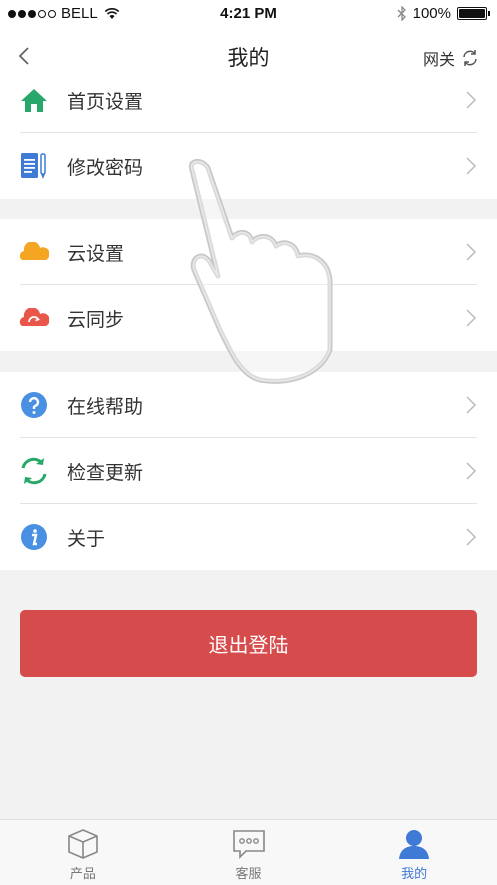  I want to click on tab-label: 我的, so click(414, 874).